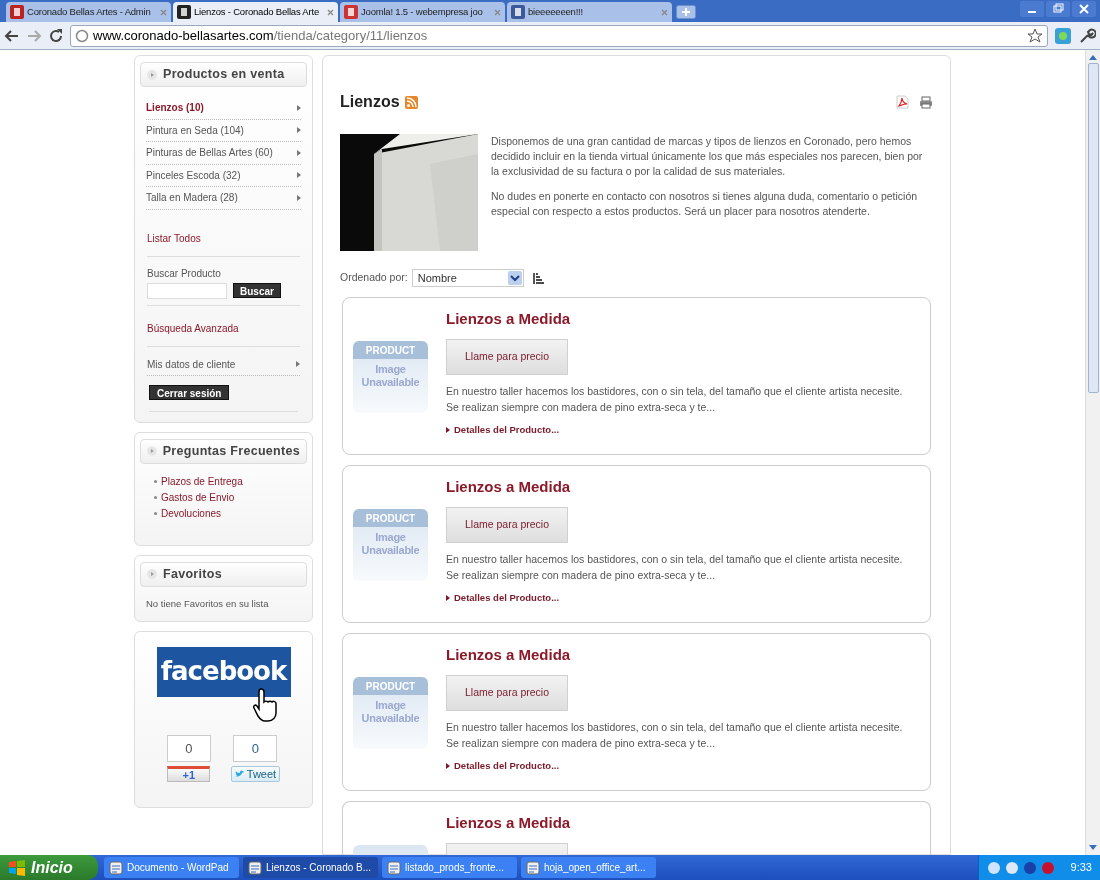  Describe the element at coordinates (174, 238) in the screenshot. I see `list-all-link: Listar Todos` at that location.